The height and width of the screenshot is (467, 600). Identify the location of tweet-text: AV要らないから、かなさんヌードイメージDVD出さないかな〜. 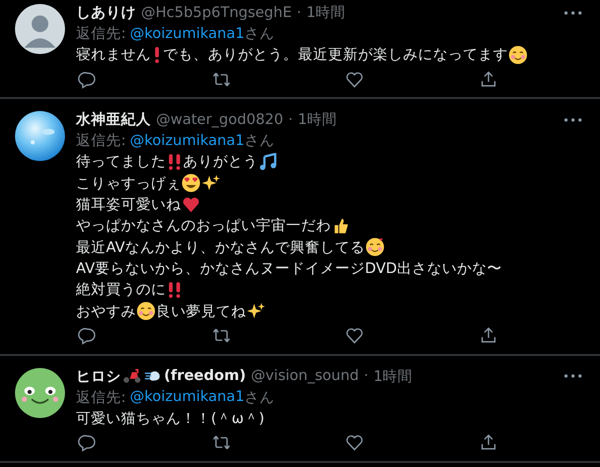
(289, 269).